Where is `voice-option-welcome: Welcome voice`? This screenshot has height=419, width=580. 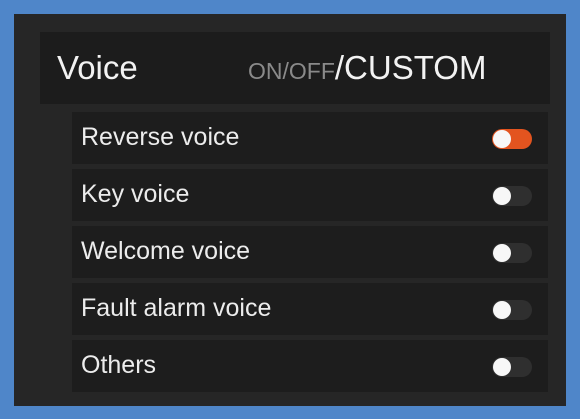 voice-option-welcome: Welcome voice is located at coordinates (310, 252).